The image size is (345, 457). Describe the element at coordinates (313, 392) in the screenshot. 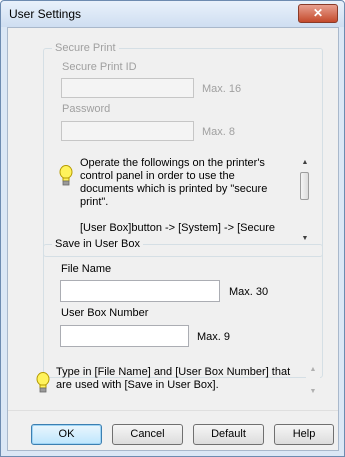

I see `scroll-down-icon: ▼` at that location.